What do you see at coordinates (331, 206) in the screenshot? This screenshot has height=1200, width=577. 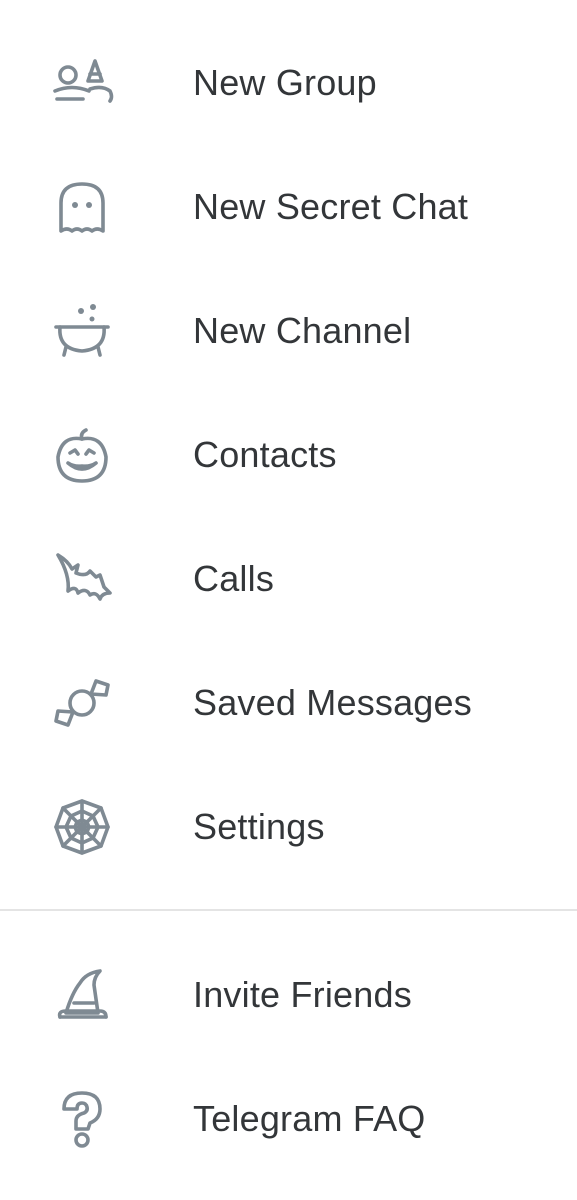 I see `menu-item-label: New Secret Chat` at bounding box center [331, 206].